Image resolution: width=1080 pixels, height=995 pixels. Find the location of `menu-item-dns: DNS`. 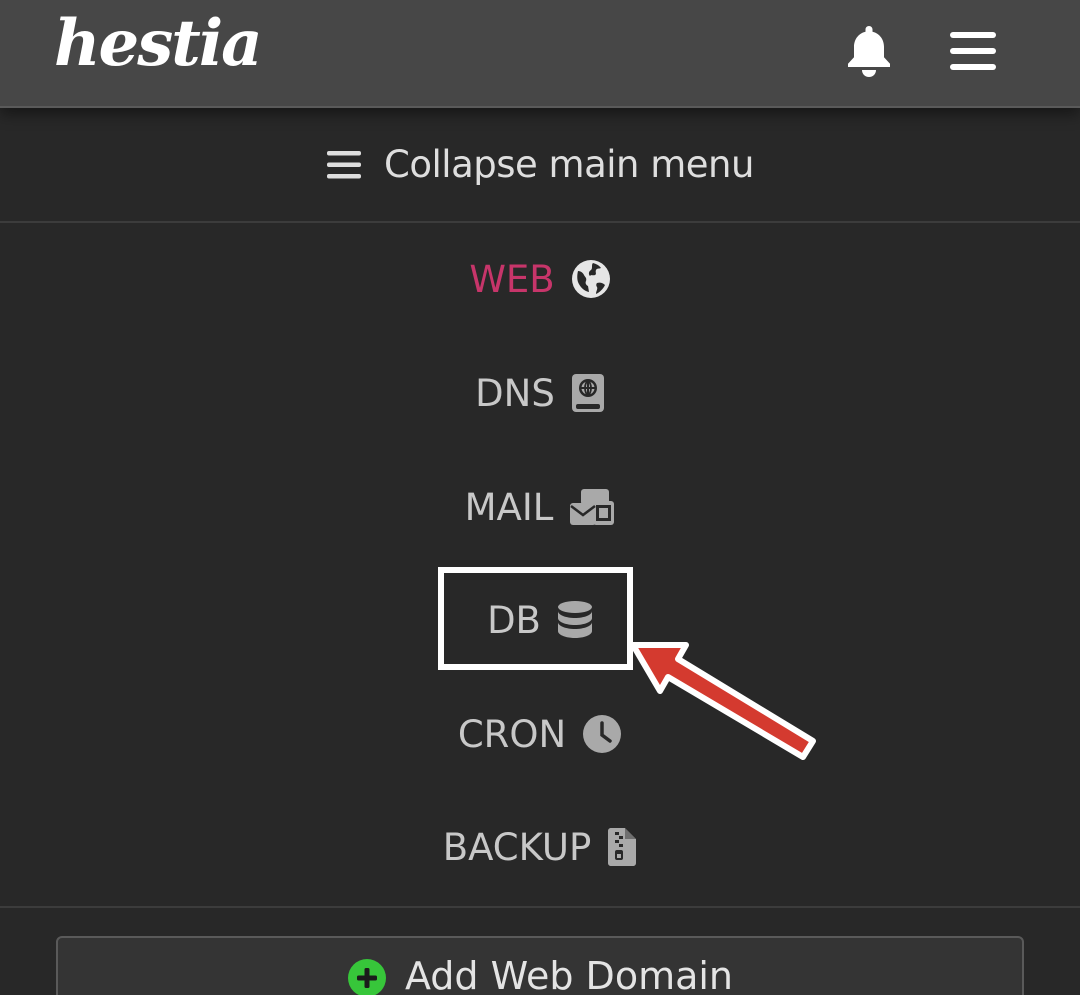

menu-item-dns: DNS is located at coordinates (540, 393).